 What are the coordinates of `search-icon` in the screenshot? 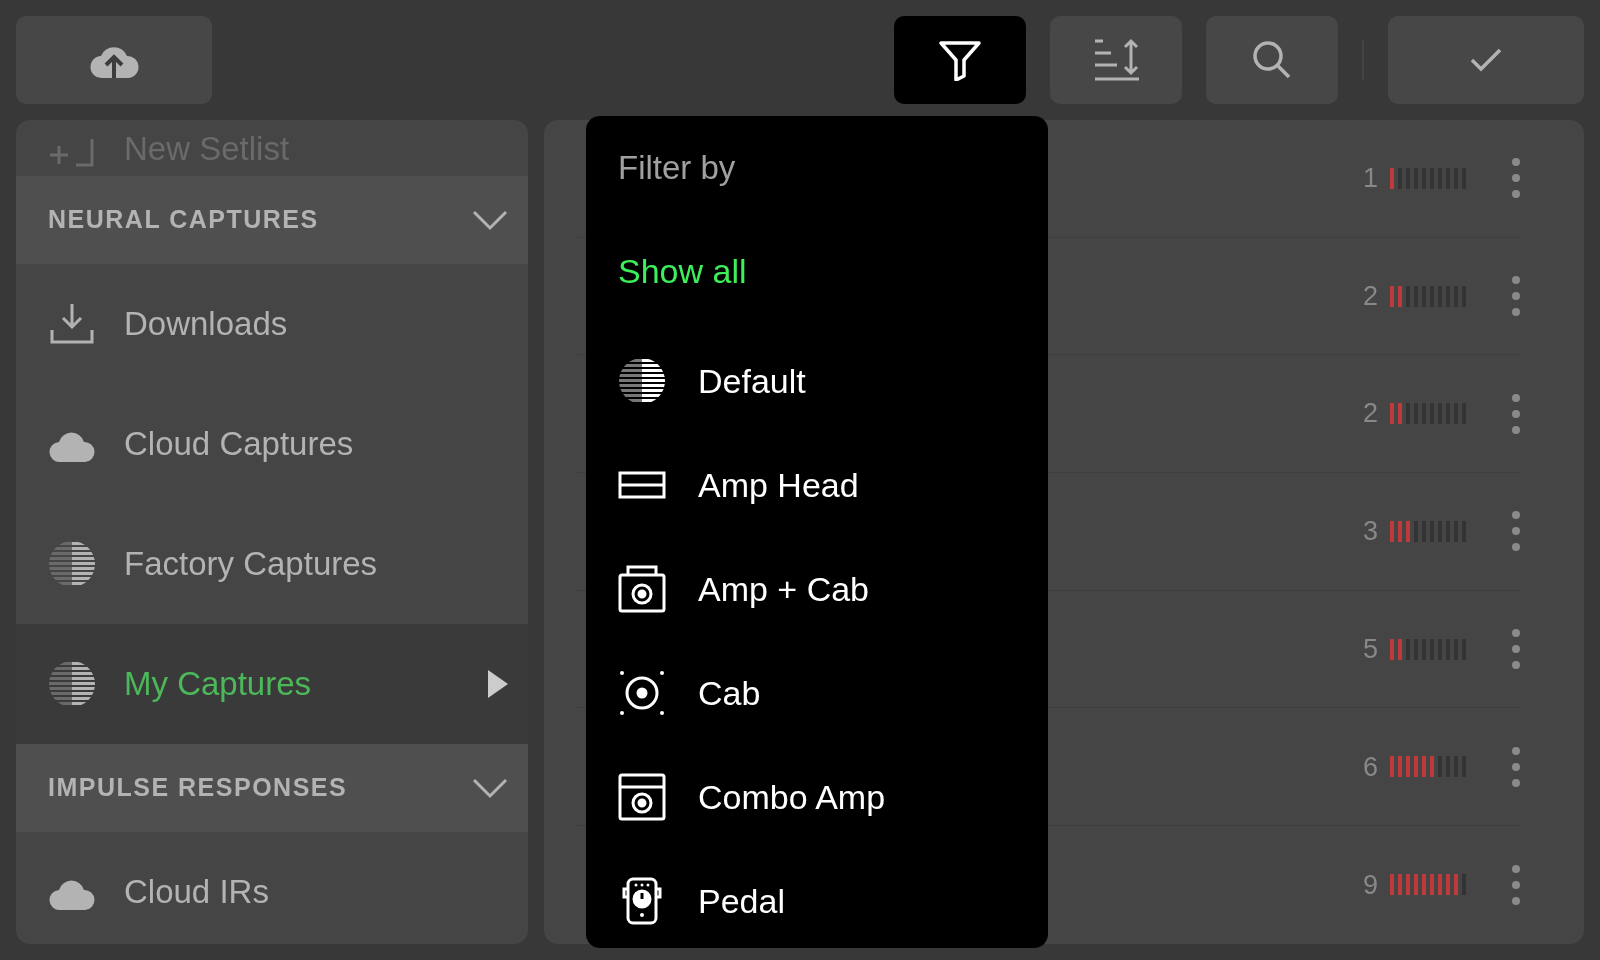 It's located at (1272, 60).